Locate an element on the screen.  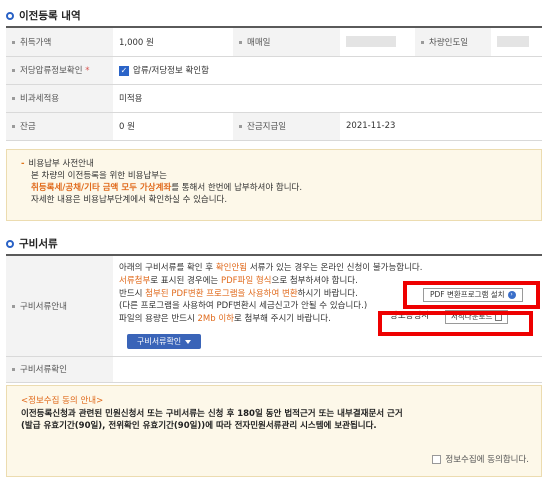
label-text: 취득가액 is located at coordinates (36, 42).